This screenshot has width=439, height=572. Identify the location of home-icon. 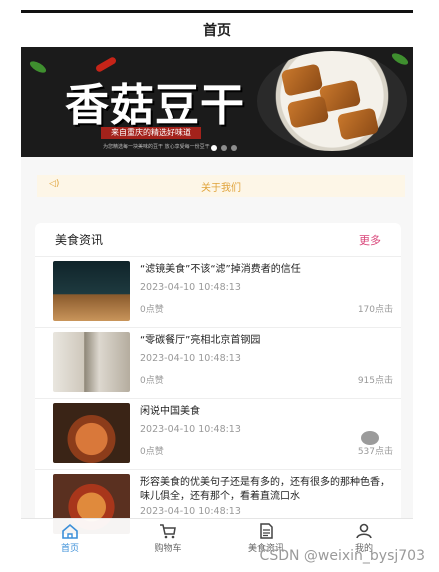
(70, 531).